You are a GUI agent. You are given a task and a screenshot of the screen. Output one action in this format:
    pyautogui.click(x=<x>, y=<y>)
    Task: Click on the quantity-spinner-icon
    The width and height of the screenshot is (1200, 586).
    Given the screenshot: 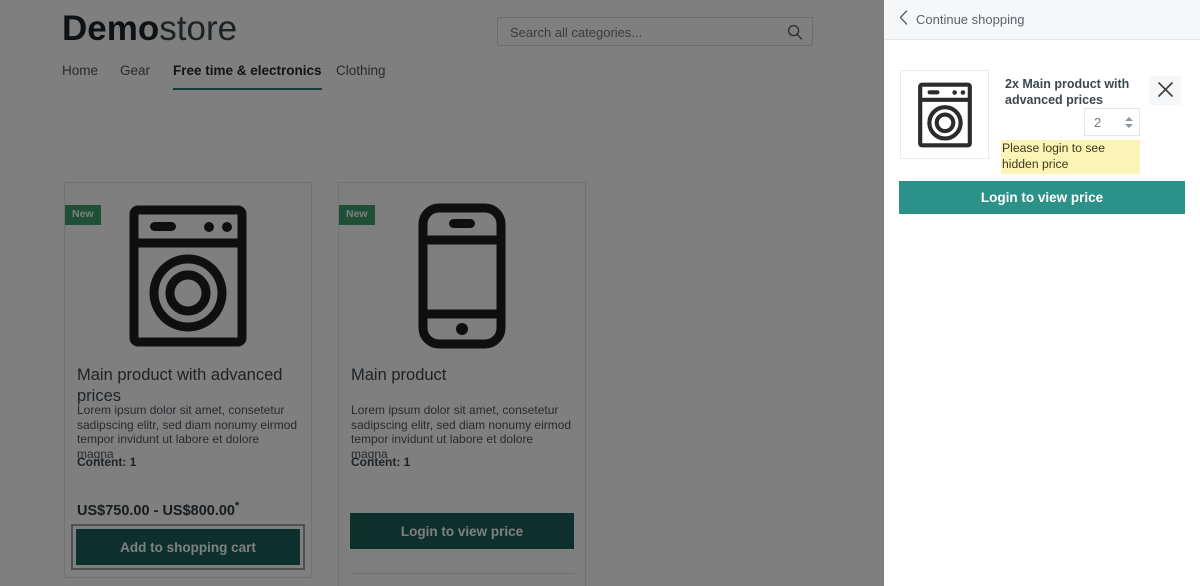 What is the action you would take?
    pyautogui.click(x=1128, y=122)
    